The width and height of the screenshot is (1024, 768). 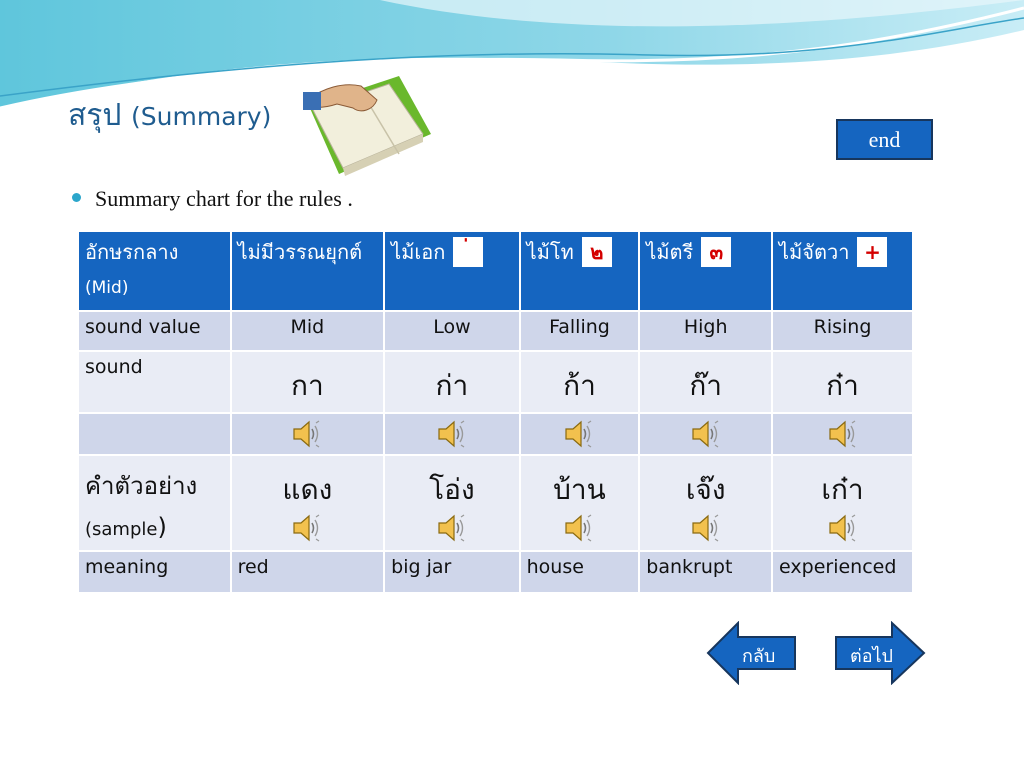 What do you see at coordinates (706, 331) in the screenshot?
I see `table-cell: High` at bounding box center [706, 331].